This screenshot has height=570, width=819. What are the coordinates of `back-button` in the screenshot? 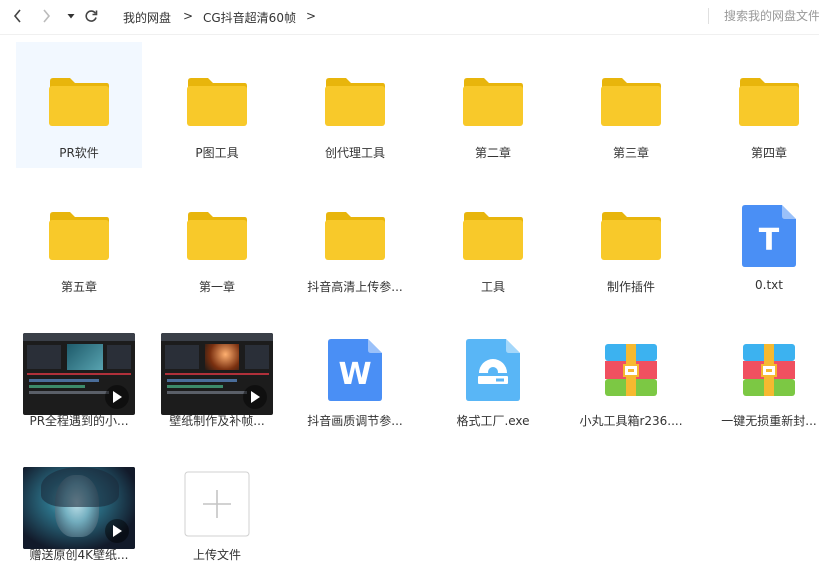 It's located at (18, 16).